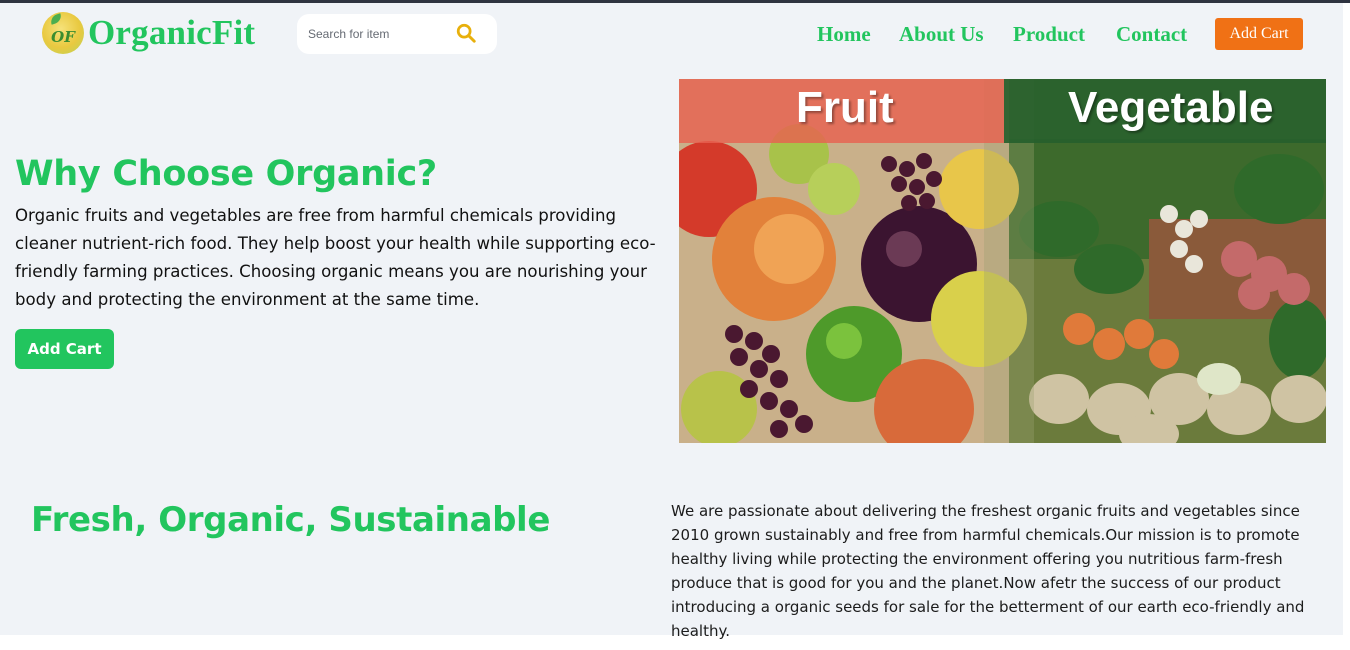  I want to click on leaf-logo-icon: OF, so click(63, 33).